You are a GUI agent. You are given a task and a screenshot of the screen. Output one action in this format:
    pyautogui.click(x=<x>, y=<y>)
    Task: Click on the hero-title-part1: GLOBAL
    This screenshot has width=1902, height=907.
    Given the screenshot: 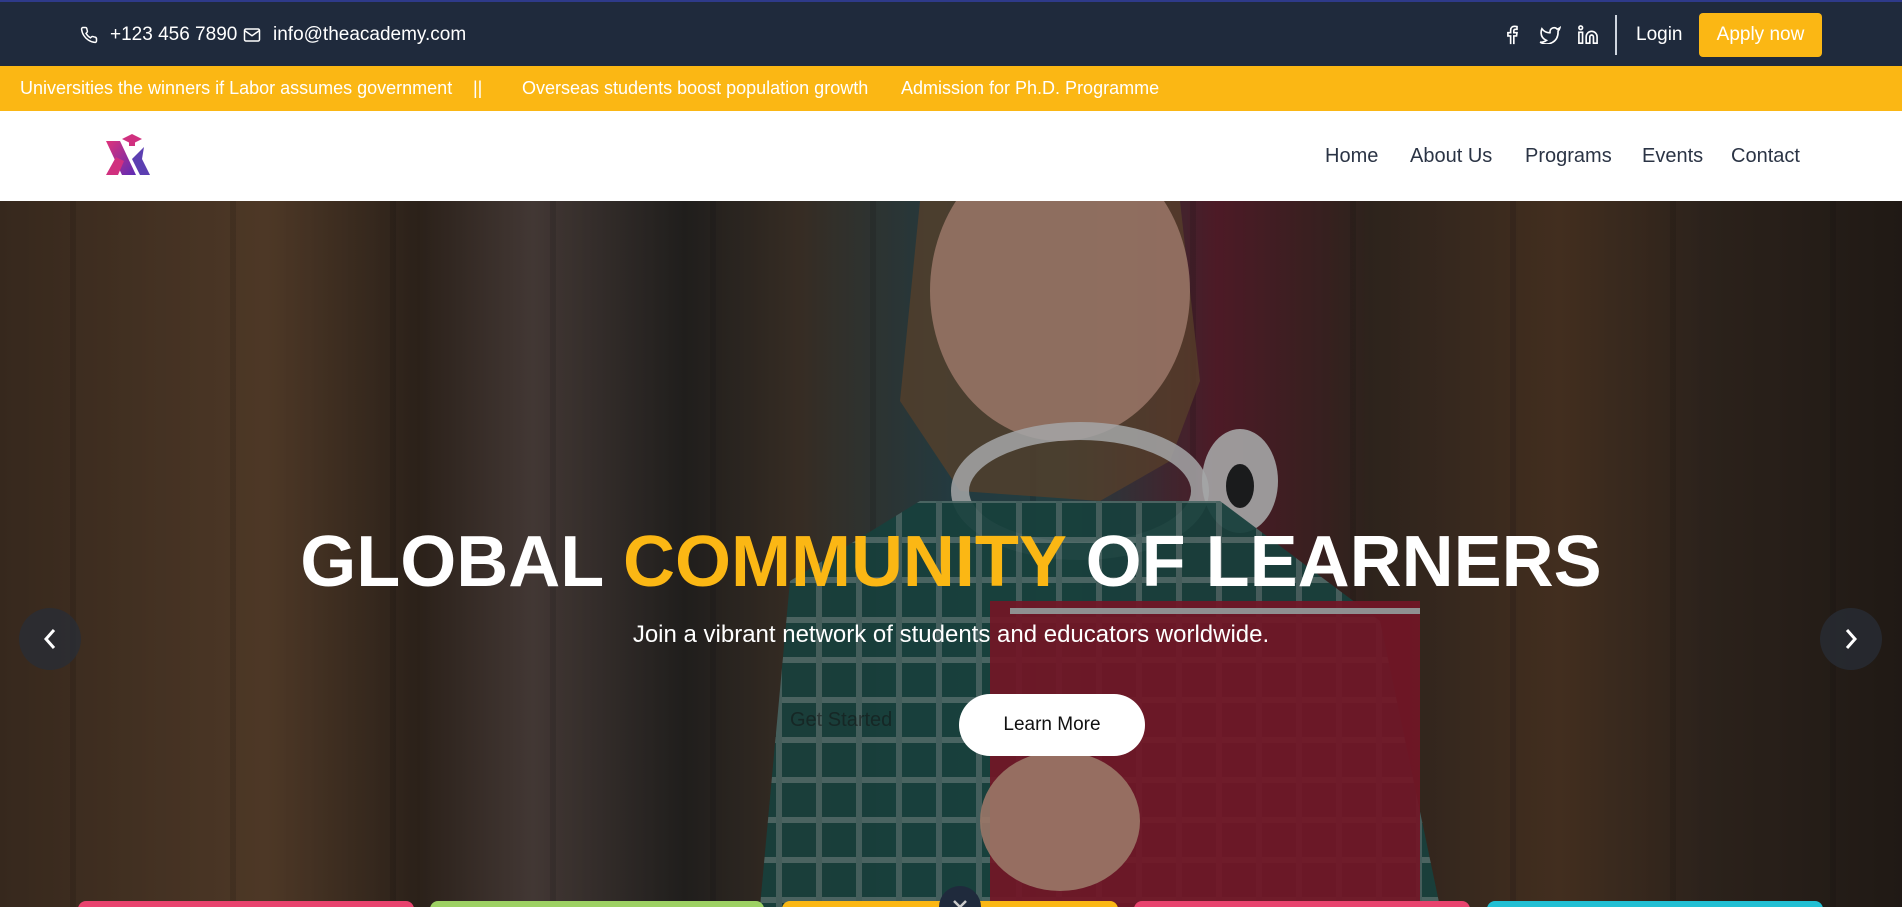 What is the action you would take?
    pyautogui.click(x=451, y=562)
    